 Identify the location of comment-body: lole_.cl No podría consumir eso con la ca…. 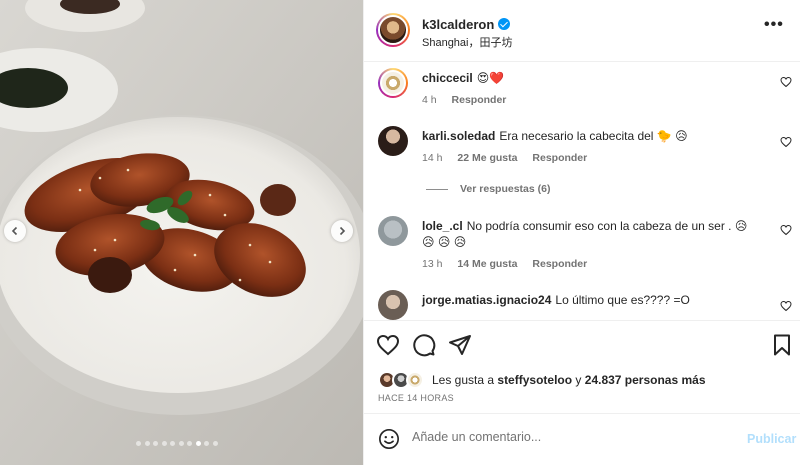
(592, 234).